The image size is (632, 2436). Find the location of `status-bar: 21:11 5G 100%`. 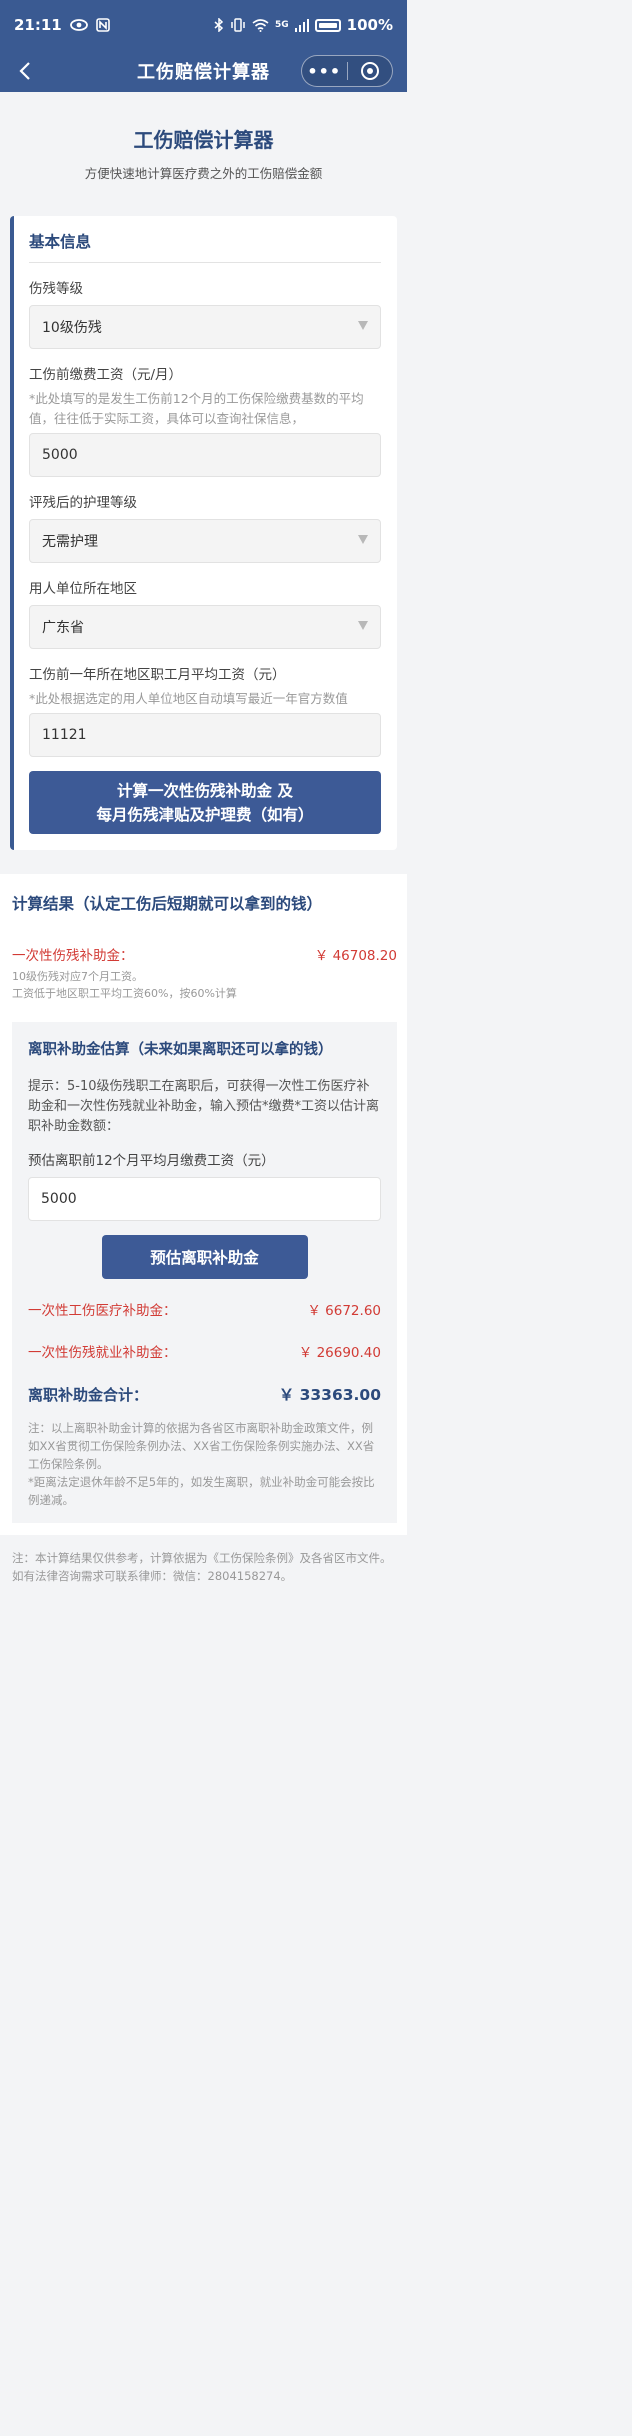

status-bar: 21:11 5G 100% is located at coordinates (203, 25).